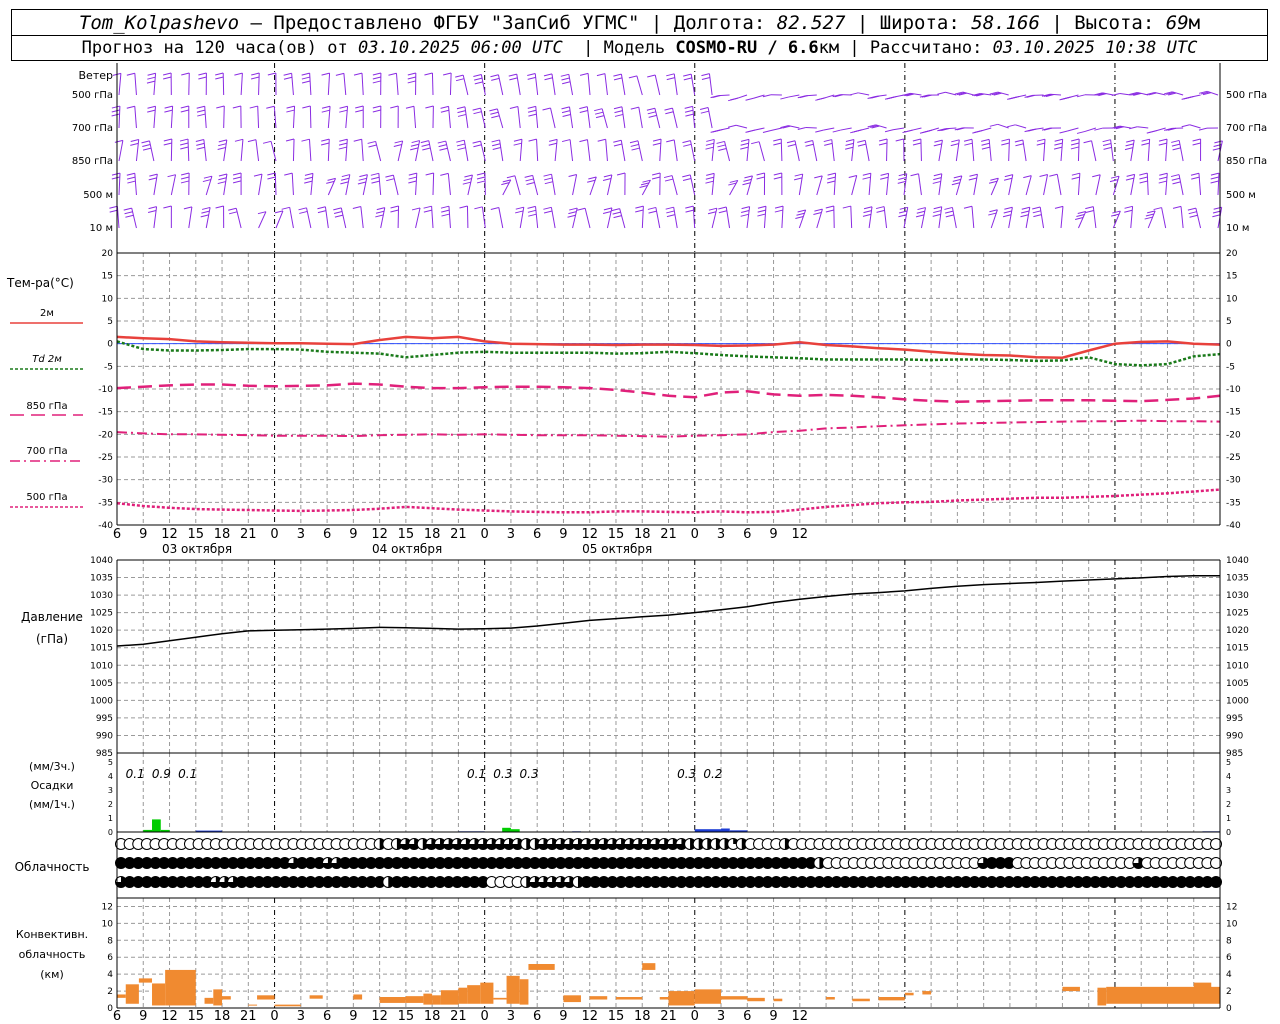 Image resolution: width=1280 pixels, height=1024 pixels. Describe the element at coordinates (110, 804) in the screenshot. I see `precip-tick-left: 2` at that location.